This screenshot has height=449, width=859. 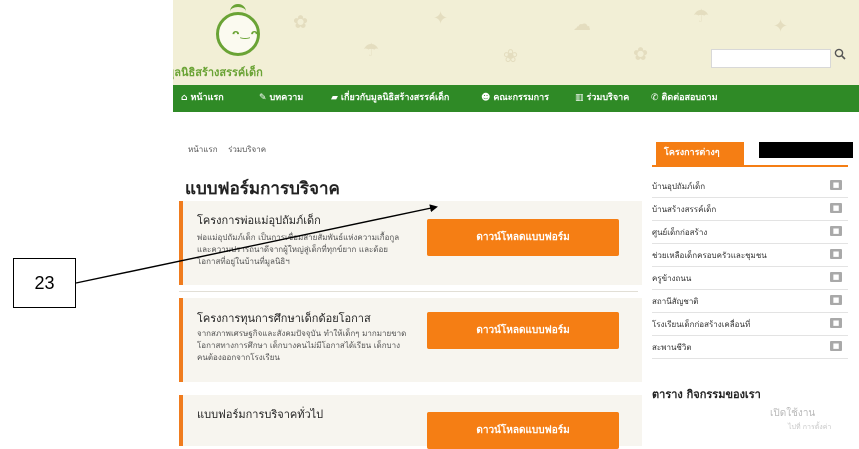 What do you see at coordinates (256, 244) in the screenshot?
I see `annotation-arrow` at bounding box center [256, 244].